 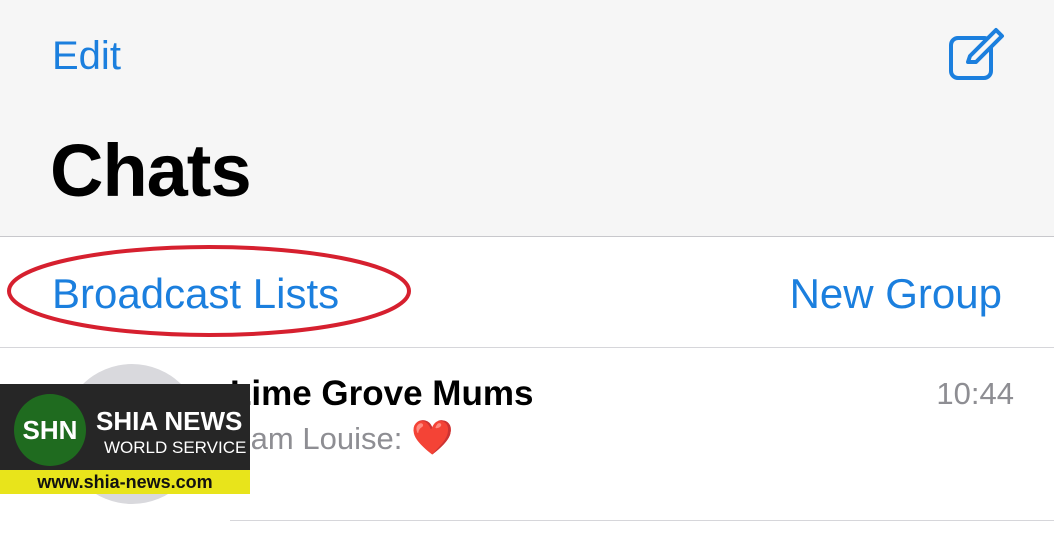 I want to click on watermark-banner: SHN SHIA NEWS WORLD SERVICE, so click(x=125, y=427).